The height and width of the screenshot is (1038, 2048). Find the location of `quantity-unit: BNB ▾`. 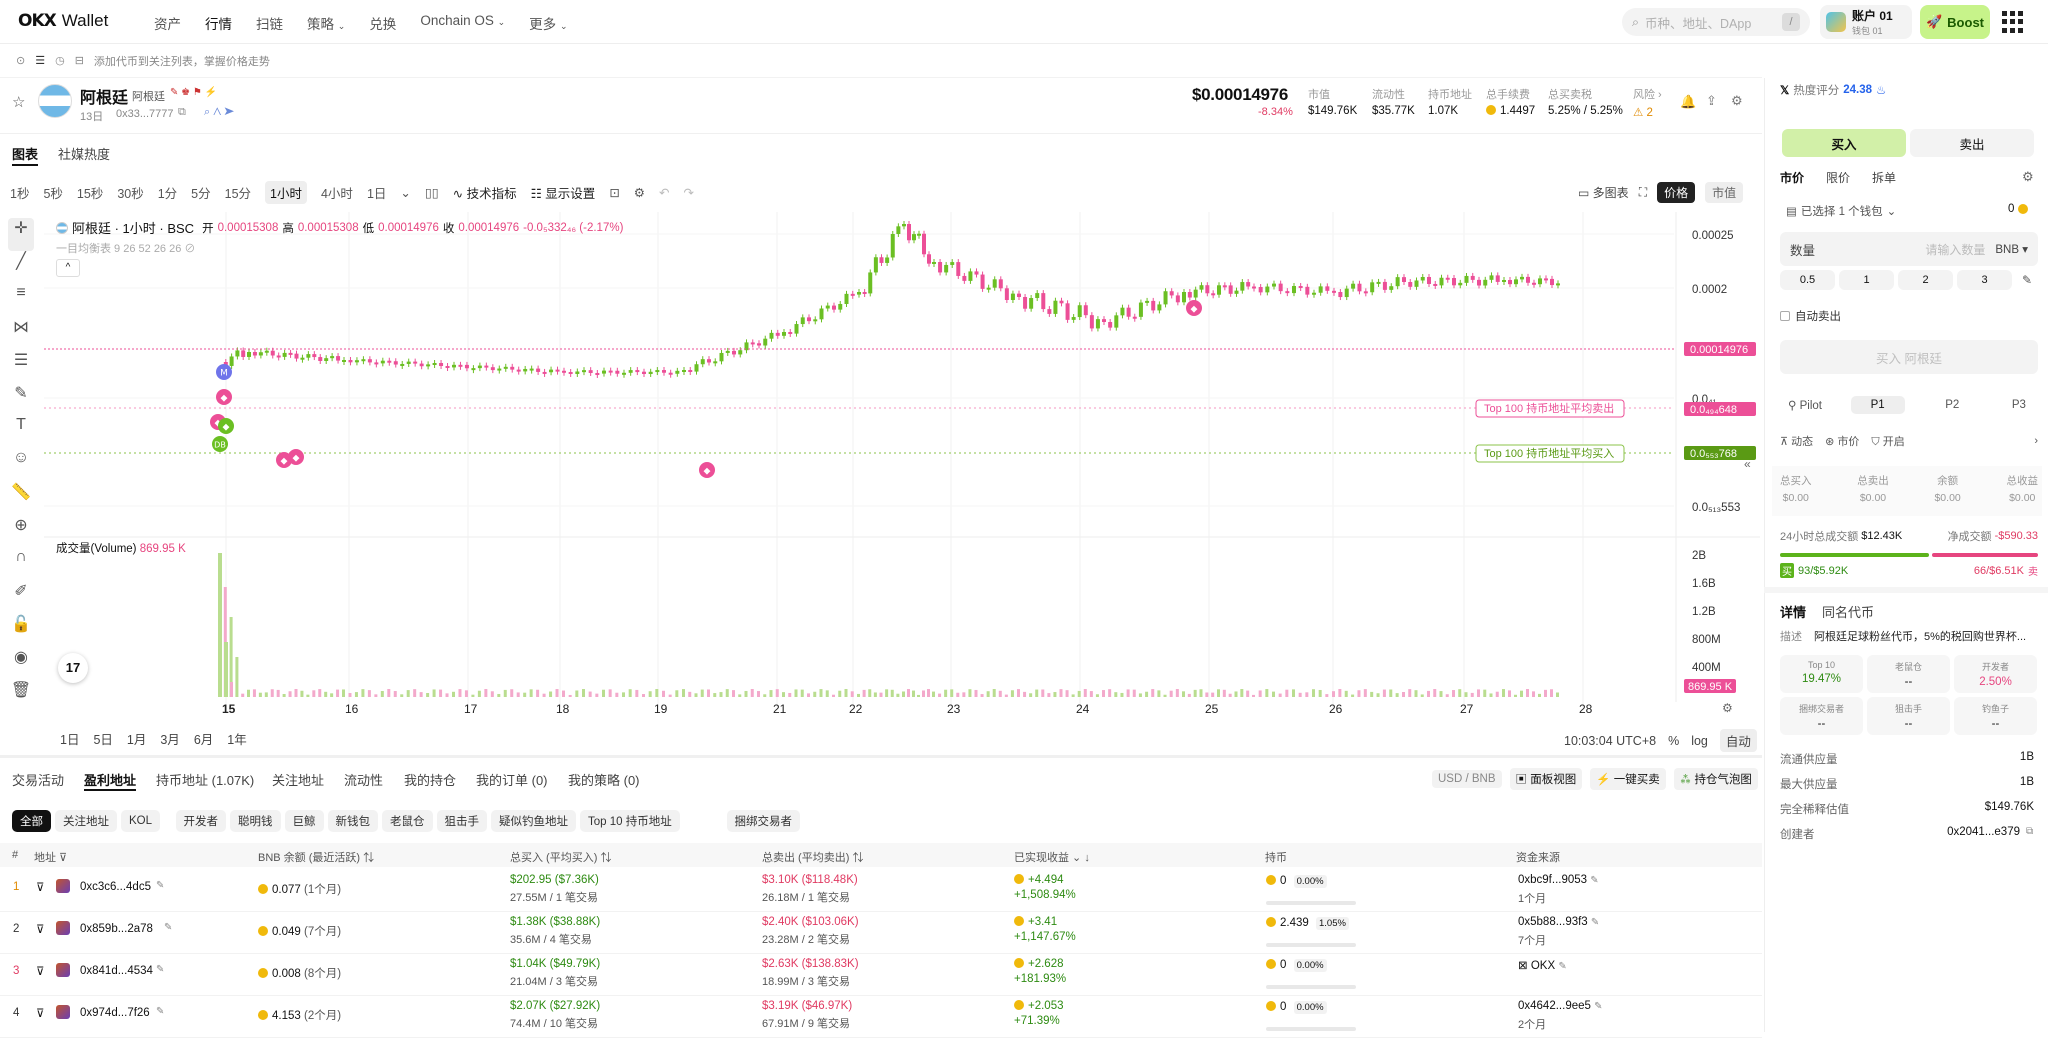

quantity-unit: BNB ▾ is located at coordinates (2011, 249).